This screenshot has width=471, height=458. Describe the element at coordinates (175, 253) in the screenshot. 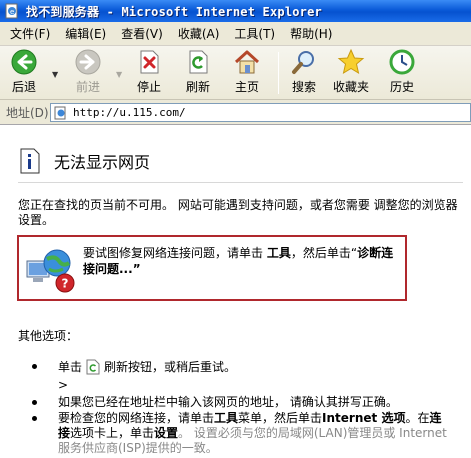

I see `diagnose-prefix: 要试图修复网络连接问题，请单击` at that location.